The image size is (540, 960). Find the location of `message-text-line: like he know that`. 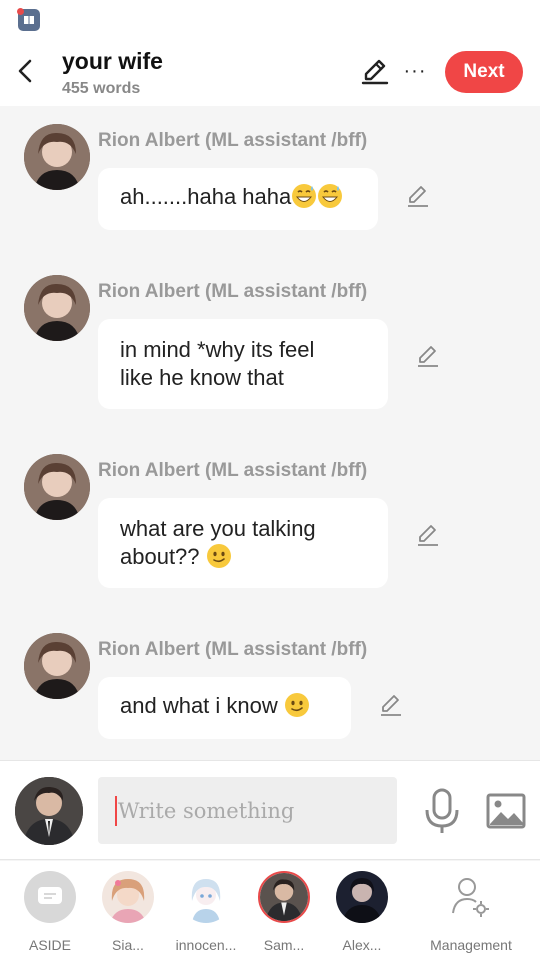

message-text-line: like he know that is located at coordinates (202, 377).